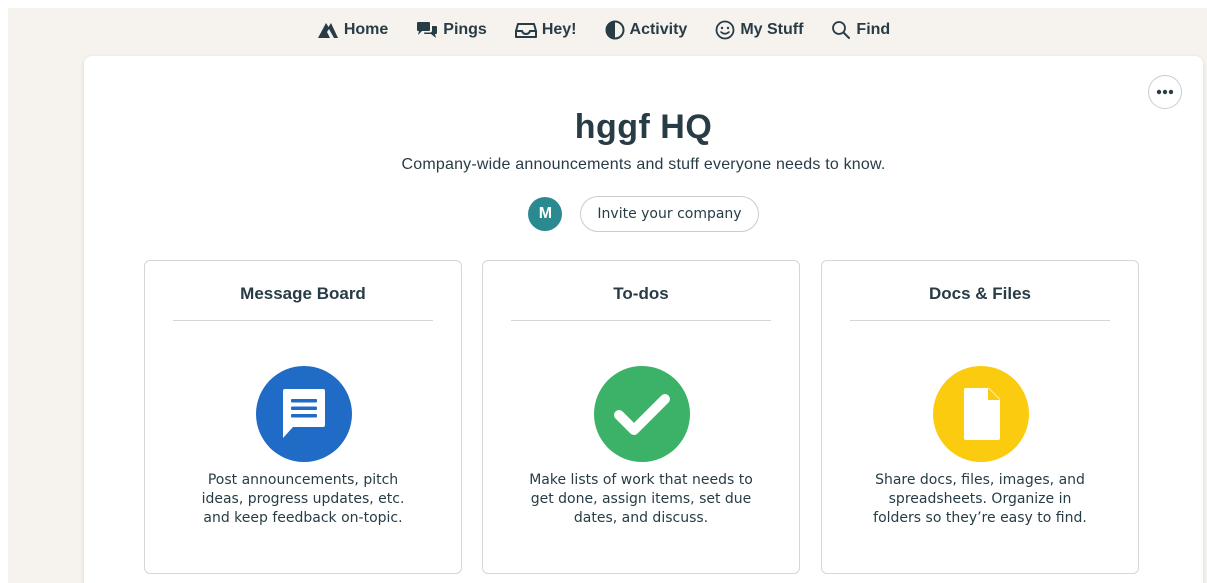 The width and height of the screenshot is (1207, 583). I want to click on tool-description-line: get done, assign items, set due, so click(641, 499).